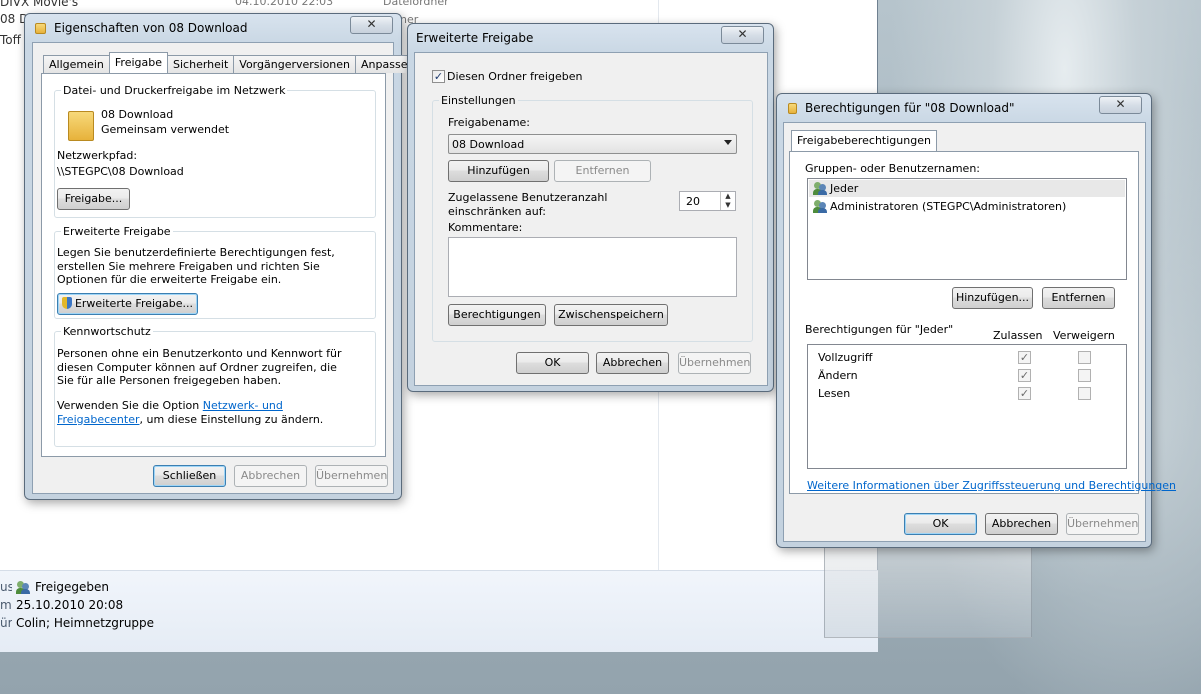  Describe the element at coordinates (72, 587) in the screenshot. I see `detail-status-value: Freigegeben` at that location.